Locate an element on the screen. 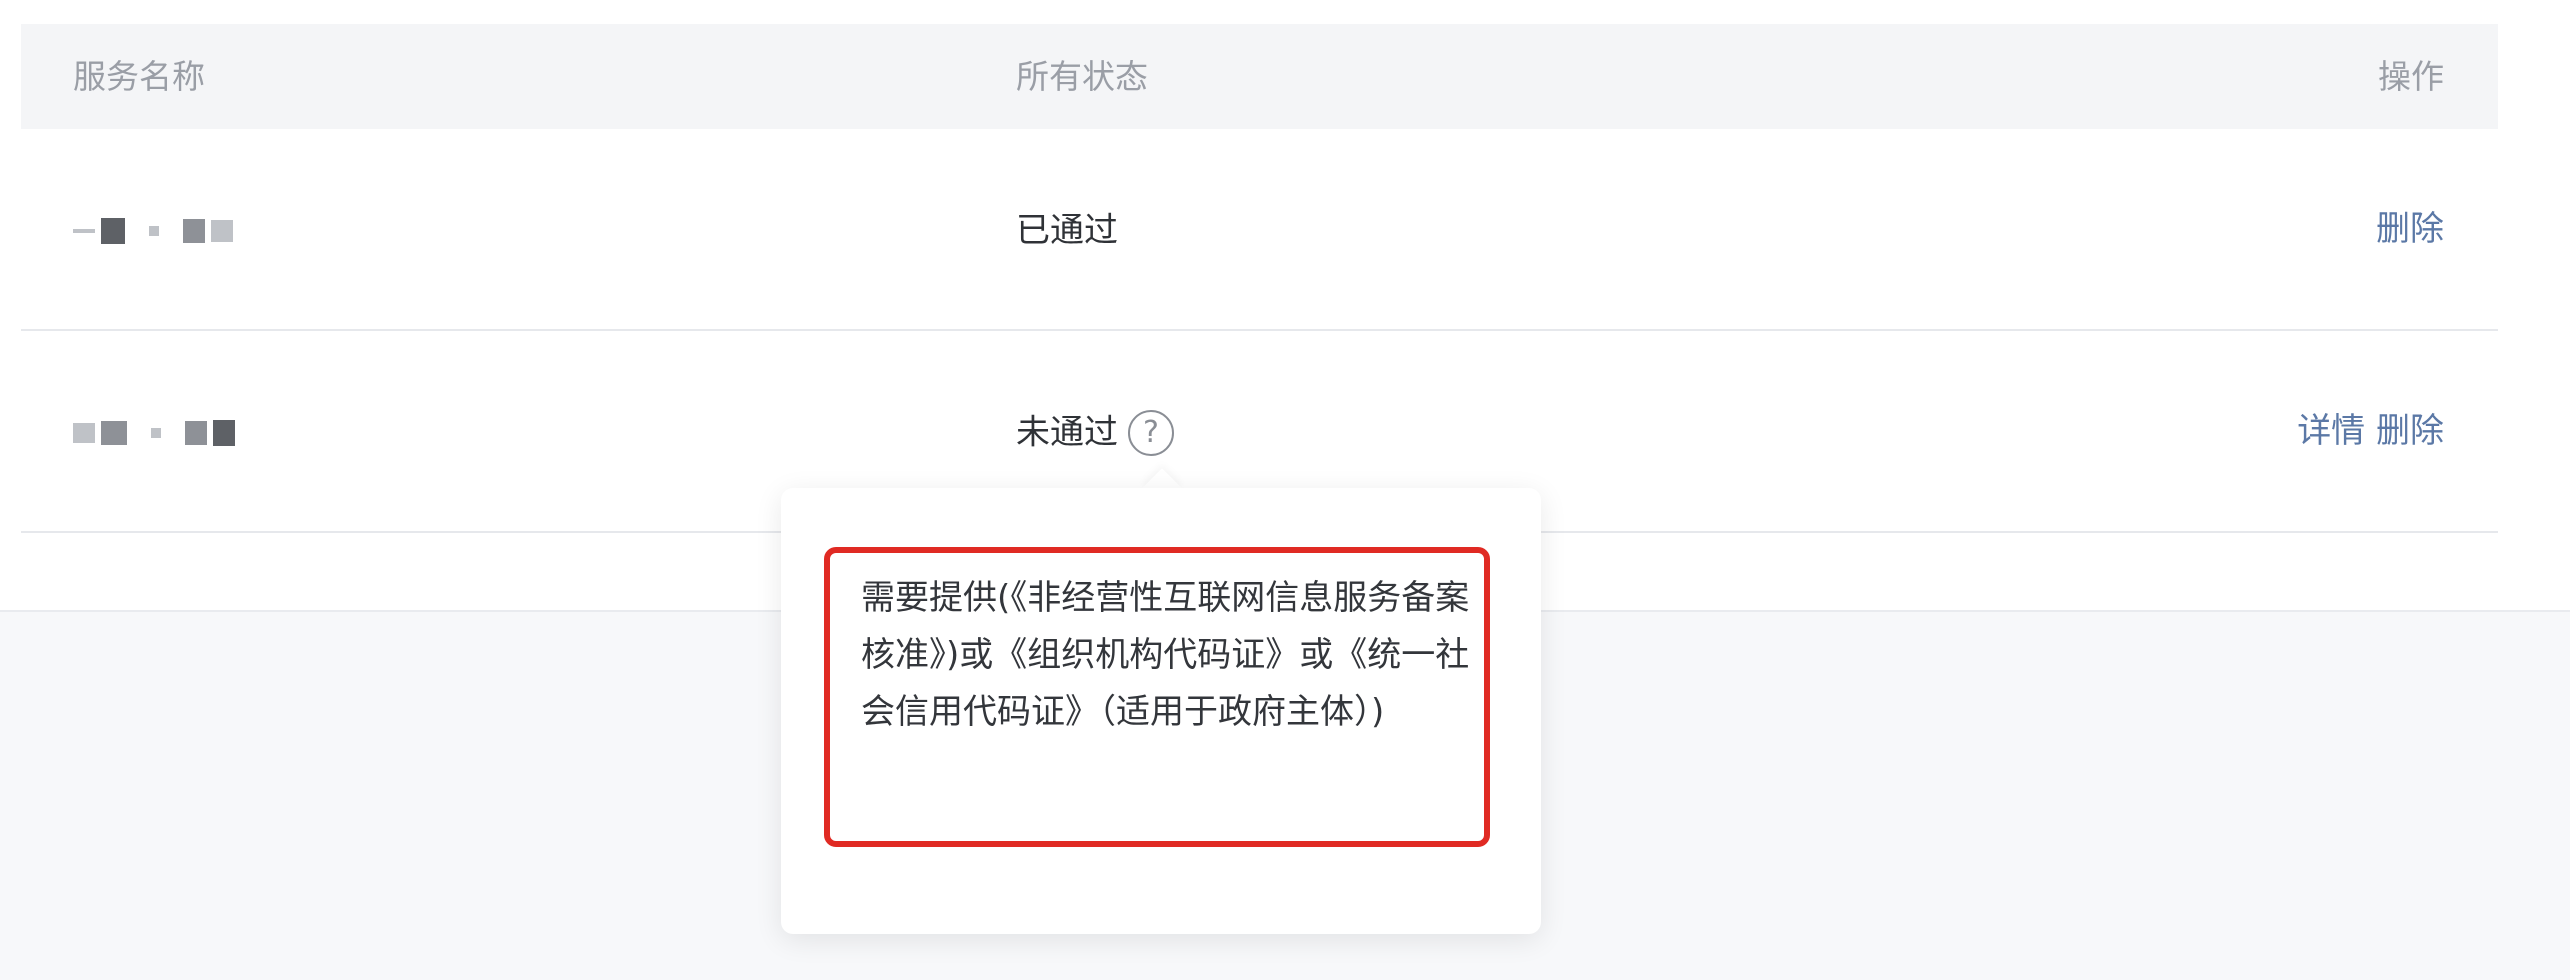 Image resolution: width=2570 pixels, height=980 pixels. details-link: 详情 is located at coordinates (2331, 431).